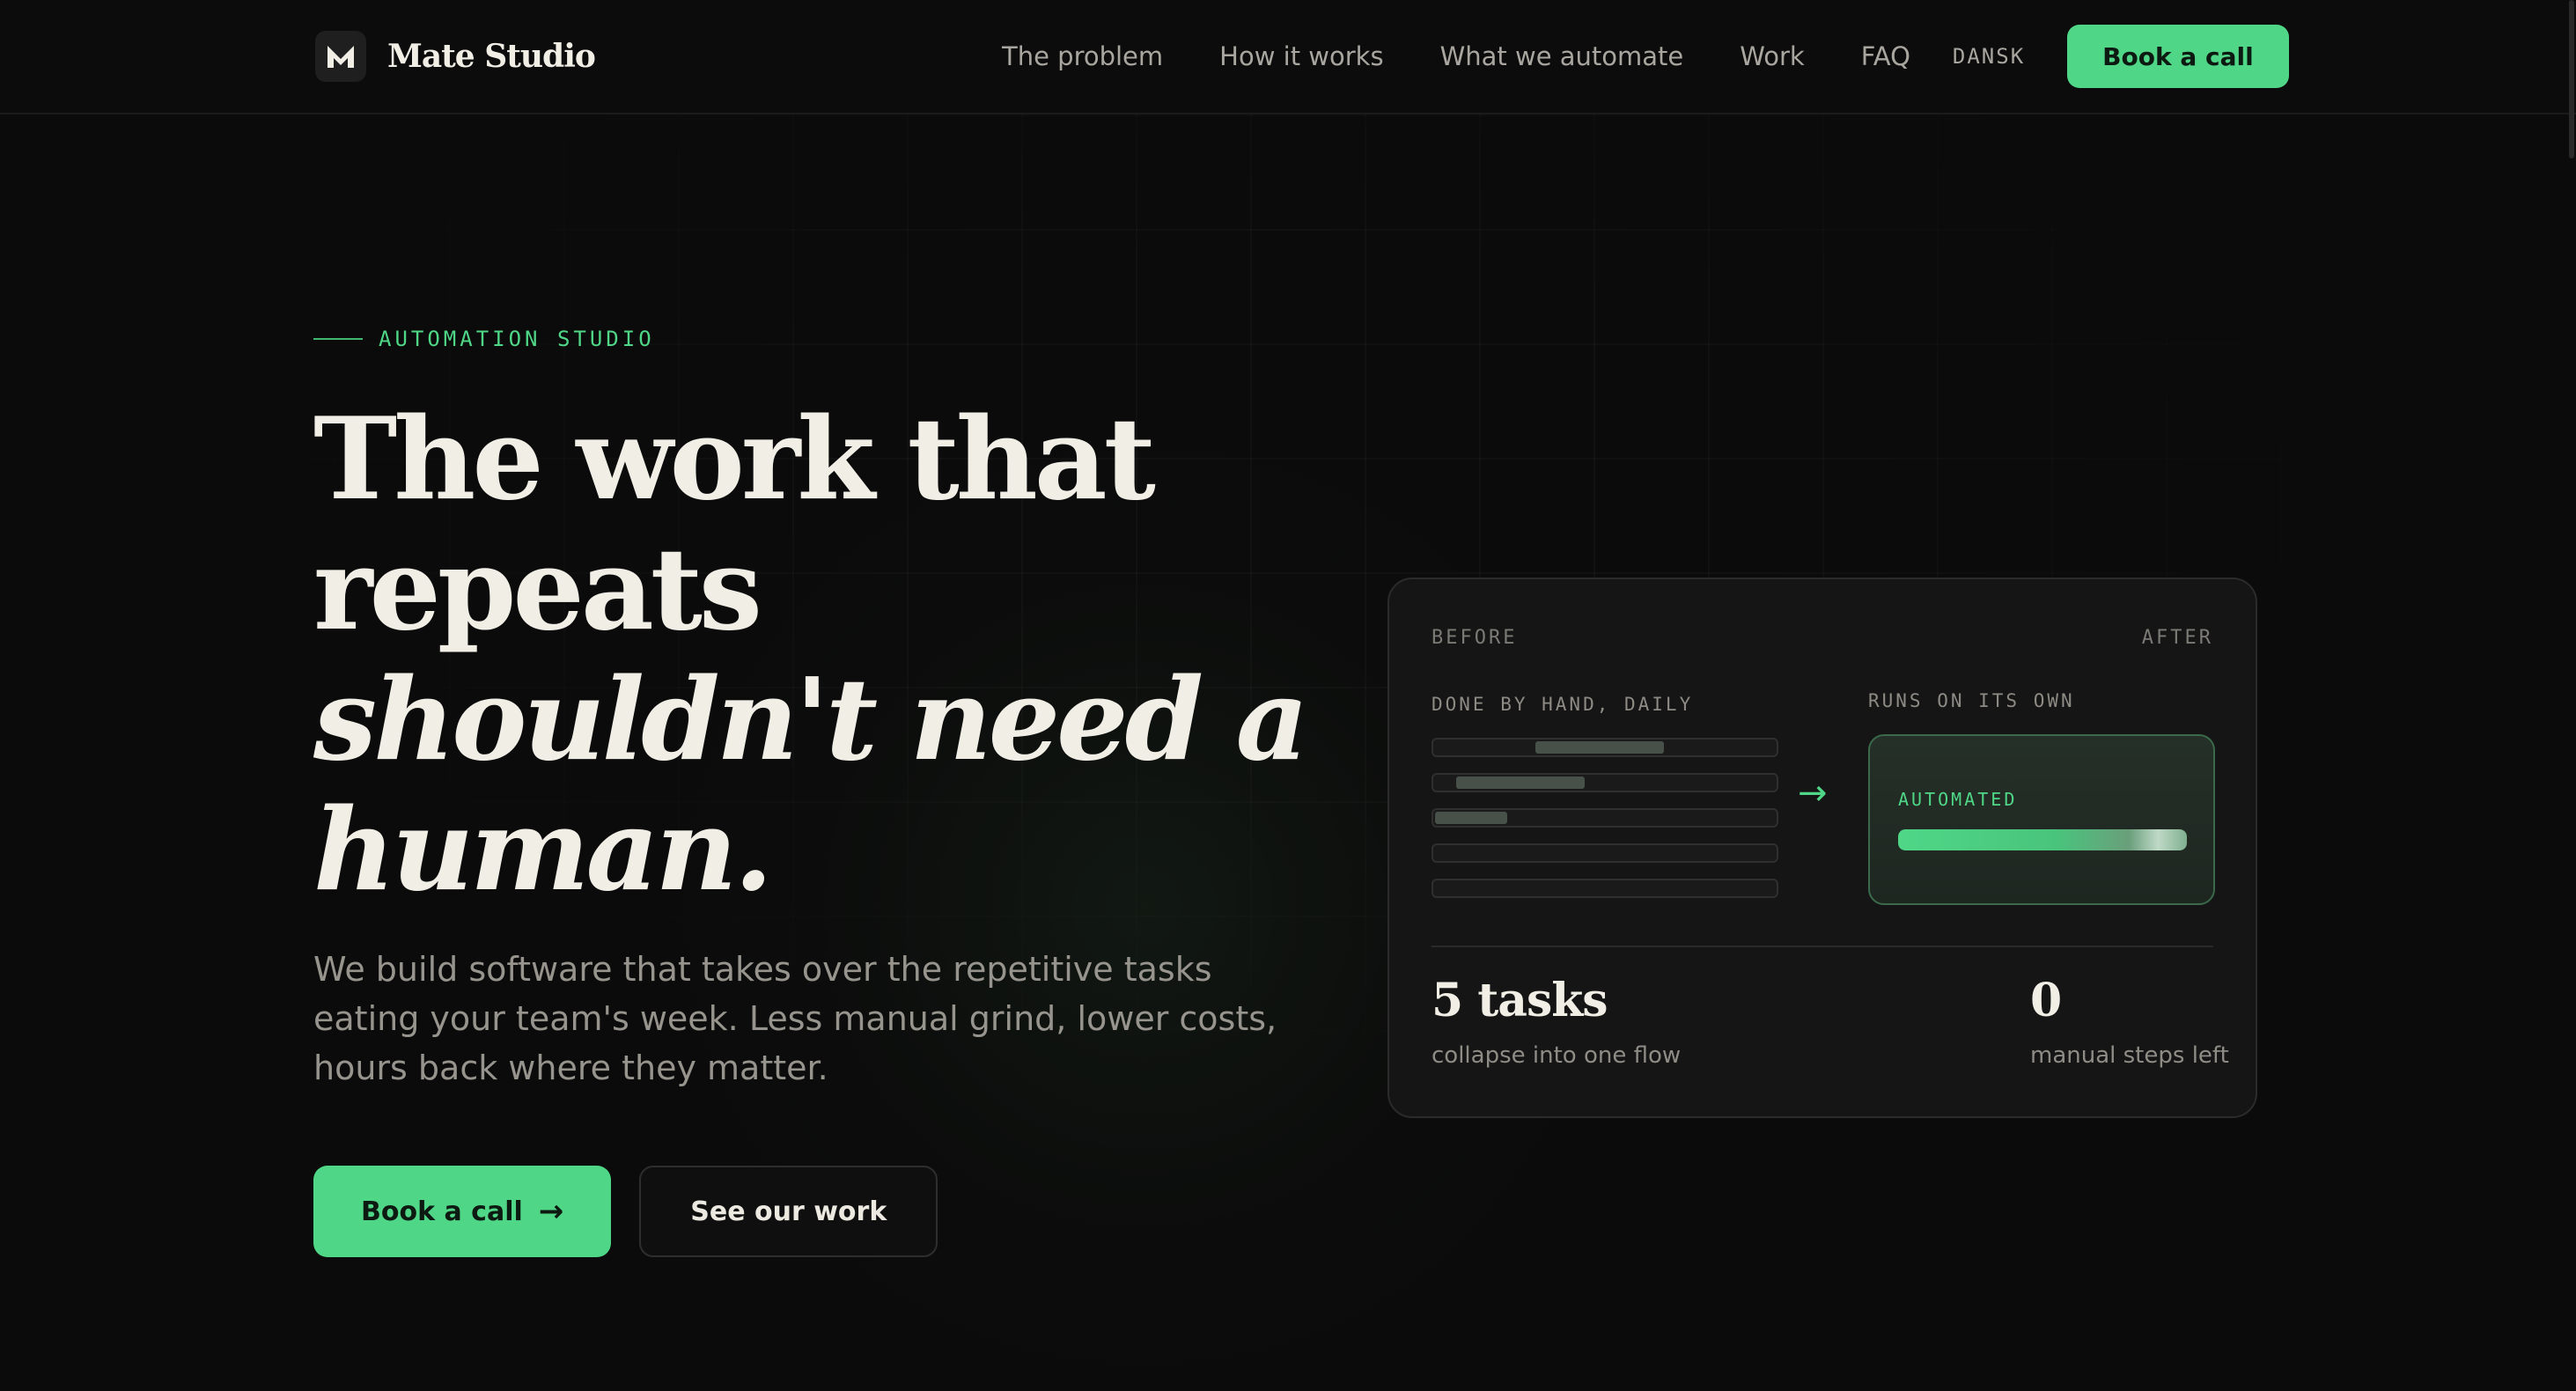 The width and height of the screenshot is (2576, 1391). What do you see at coordinates (442, 1212) in the screenshot?
I see `book-call-label: Book a call` at bounding box center [442, 1212].